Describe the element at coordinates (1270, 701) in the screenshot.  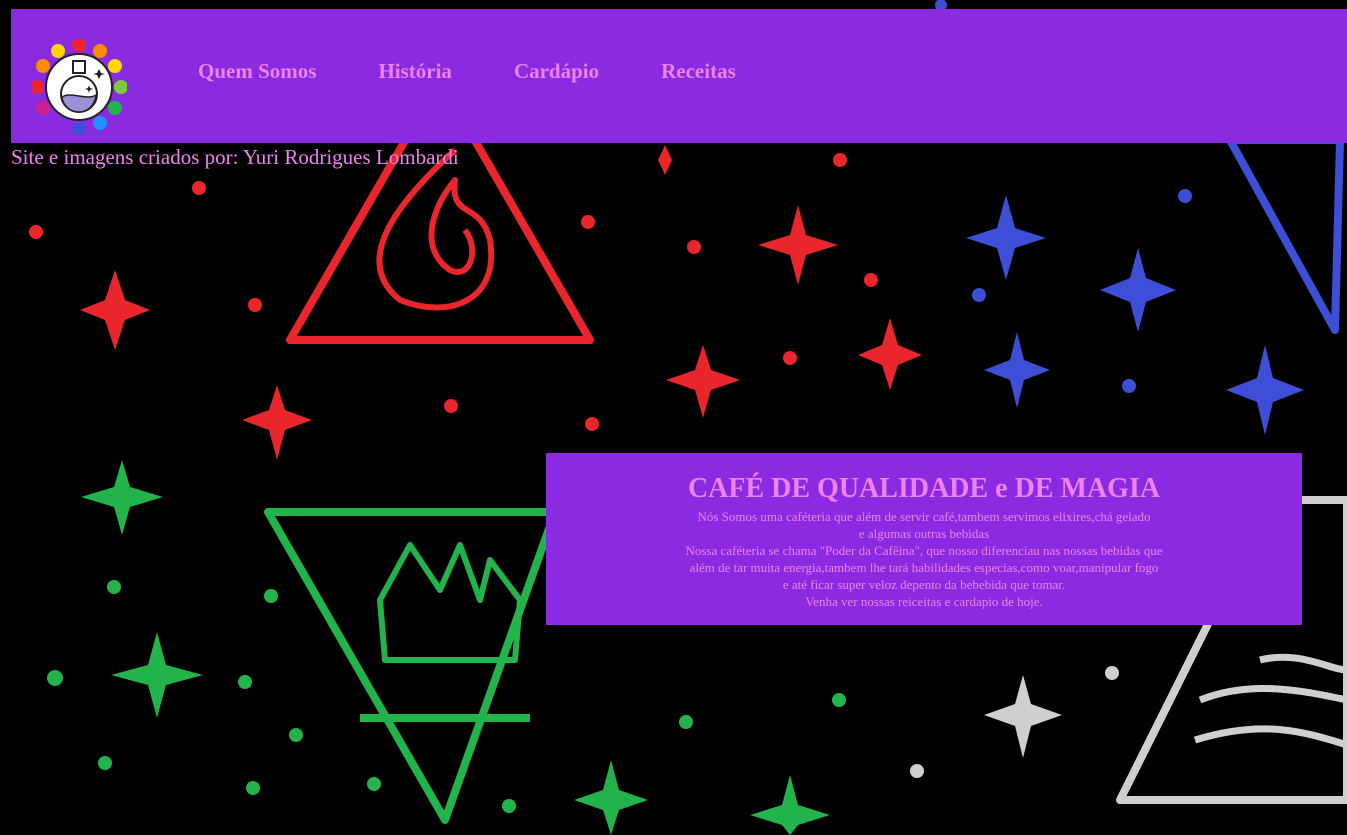
I see `wind-swirl-symbol` at that location.